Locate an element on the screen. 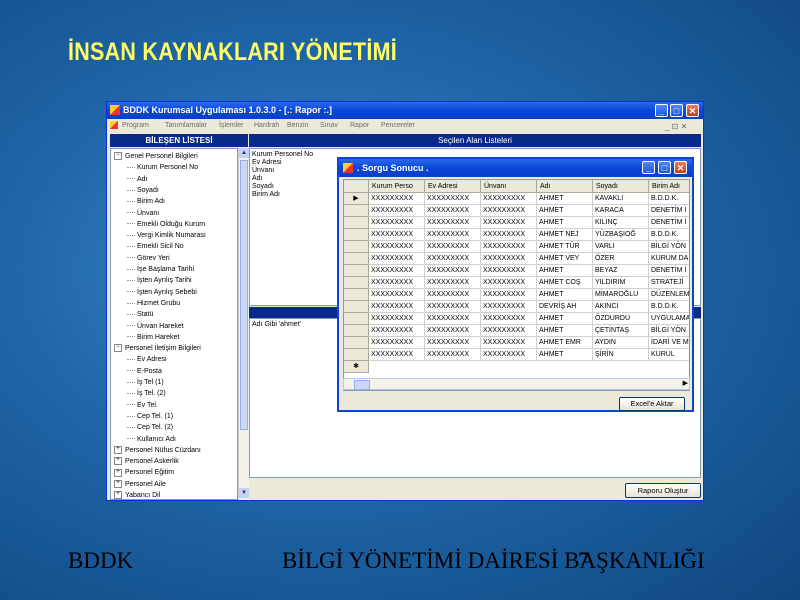 This screenshot has width=800, height=600. tree-leaf: E-Posta is located at coordinates (144, 371).